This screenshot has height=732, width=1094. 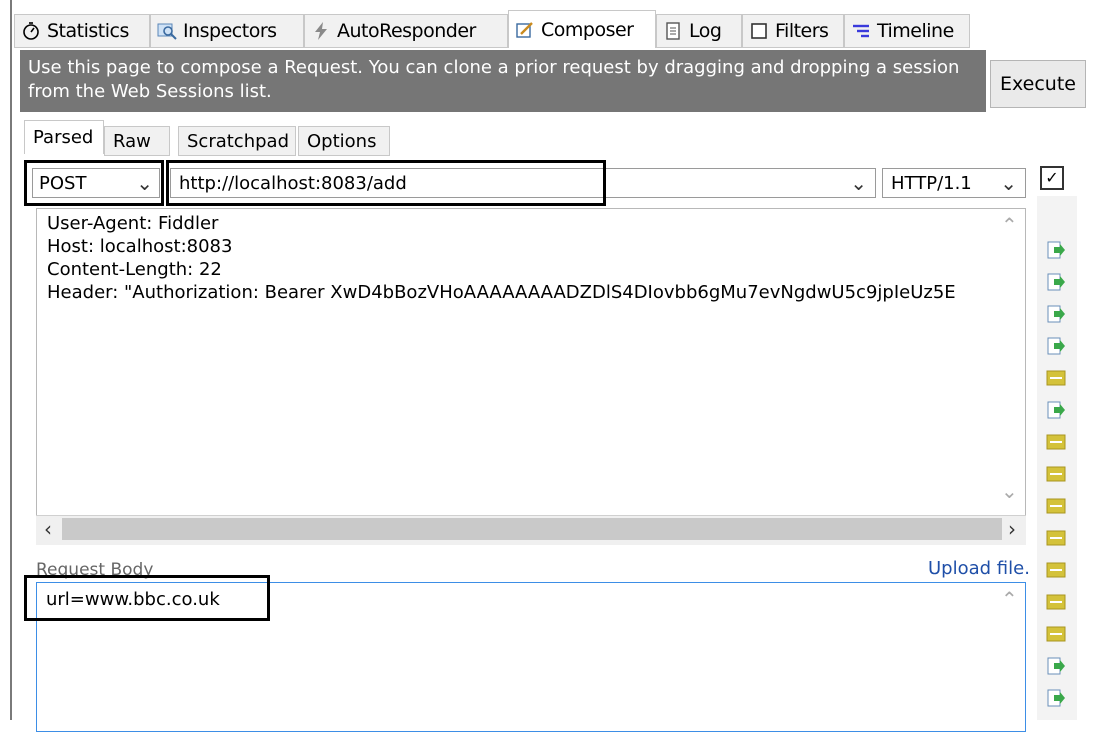 What do you see at coordinates (532, 529) in the screenshot?
I see `scrollbar-thumb` at bounding box center [532, 529].